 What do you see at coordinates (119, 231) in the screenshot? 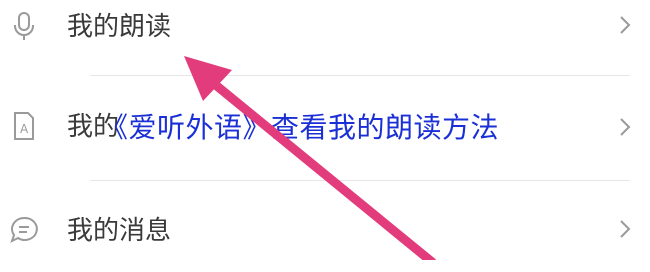
I see `menu-item-label: 我的消息` at bounding box center [119, 231].